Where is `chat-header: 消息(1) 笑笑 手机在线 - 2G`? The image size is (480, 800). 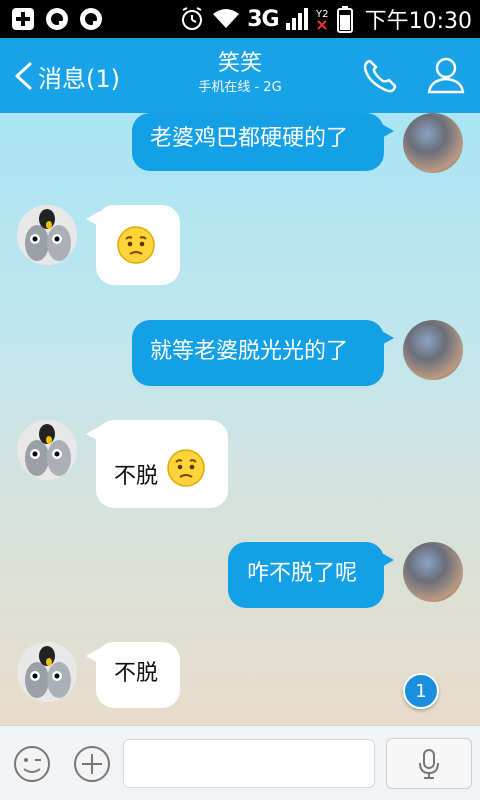 chat-header: 消息(1) 笑笑 手机在线 - 2G is located at coordinates (240, 75).